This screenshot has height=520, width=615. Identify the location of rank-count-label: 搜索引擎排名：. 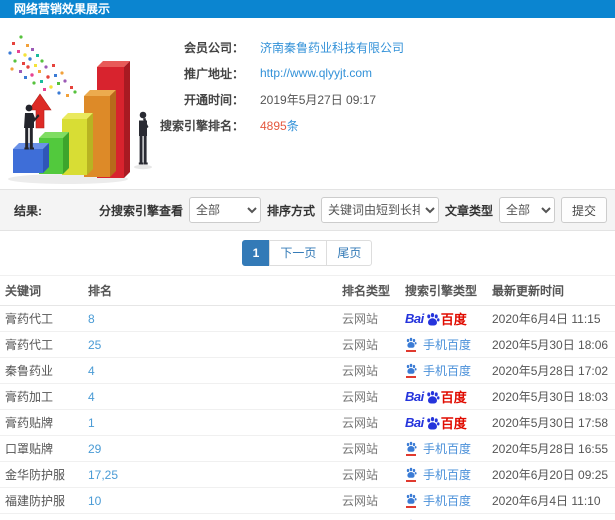
(201, 125).